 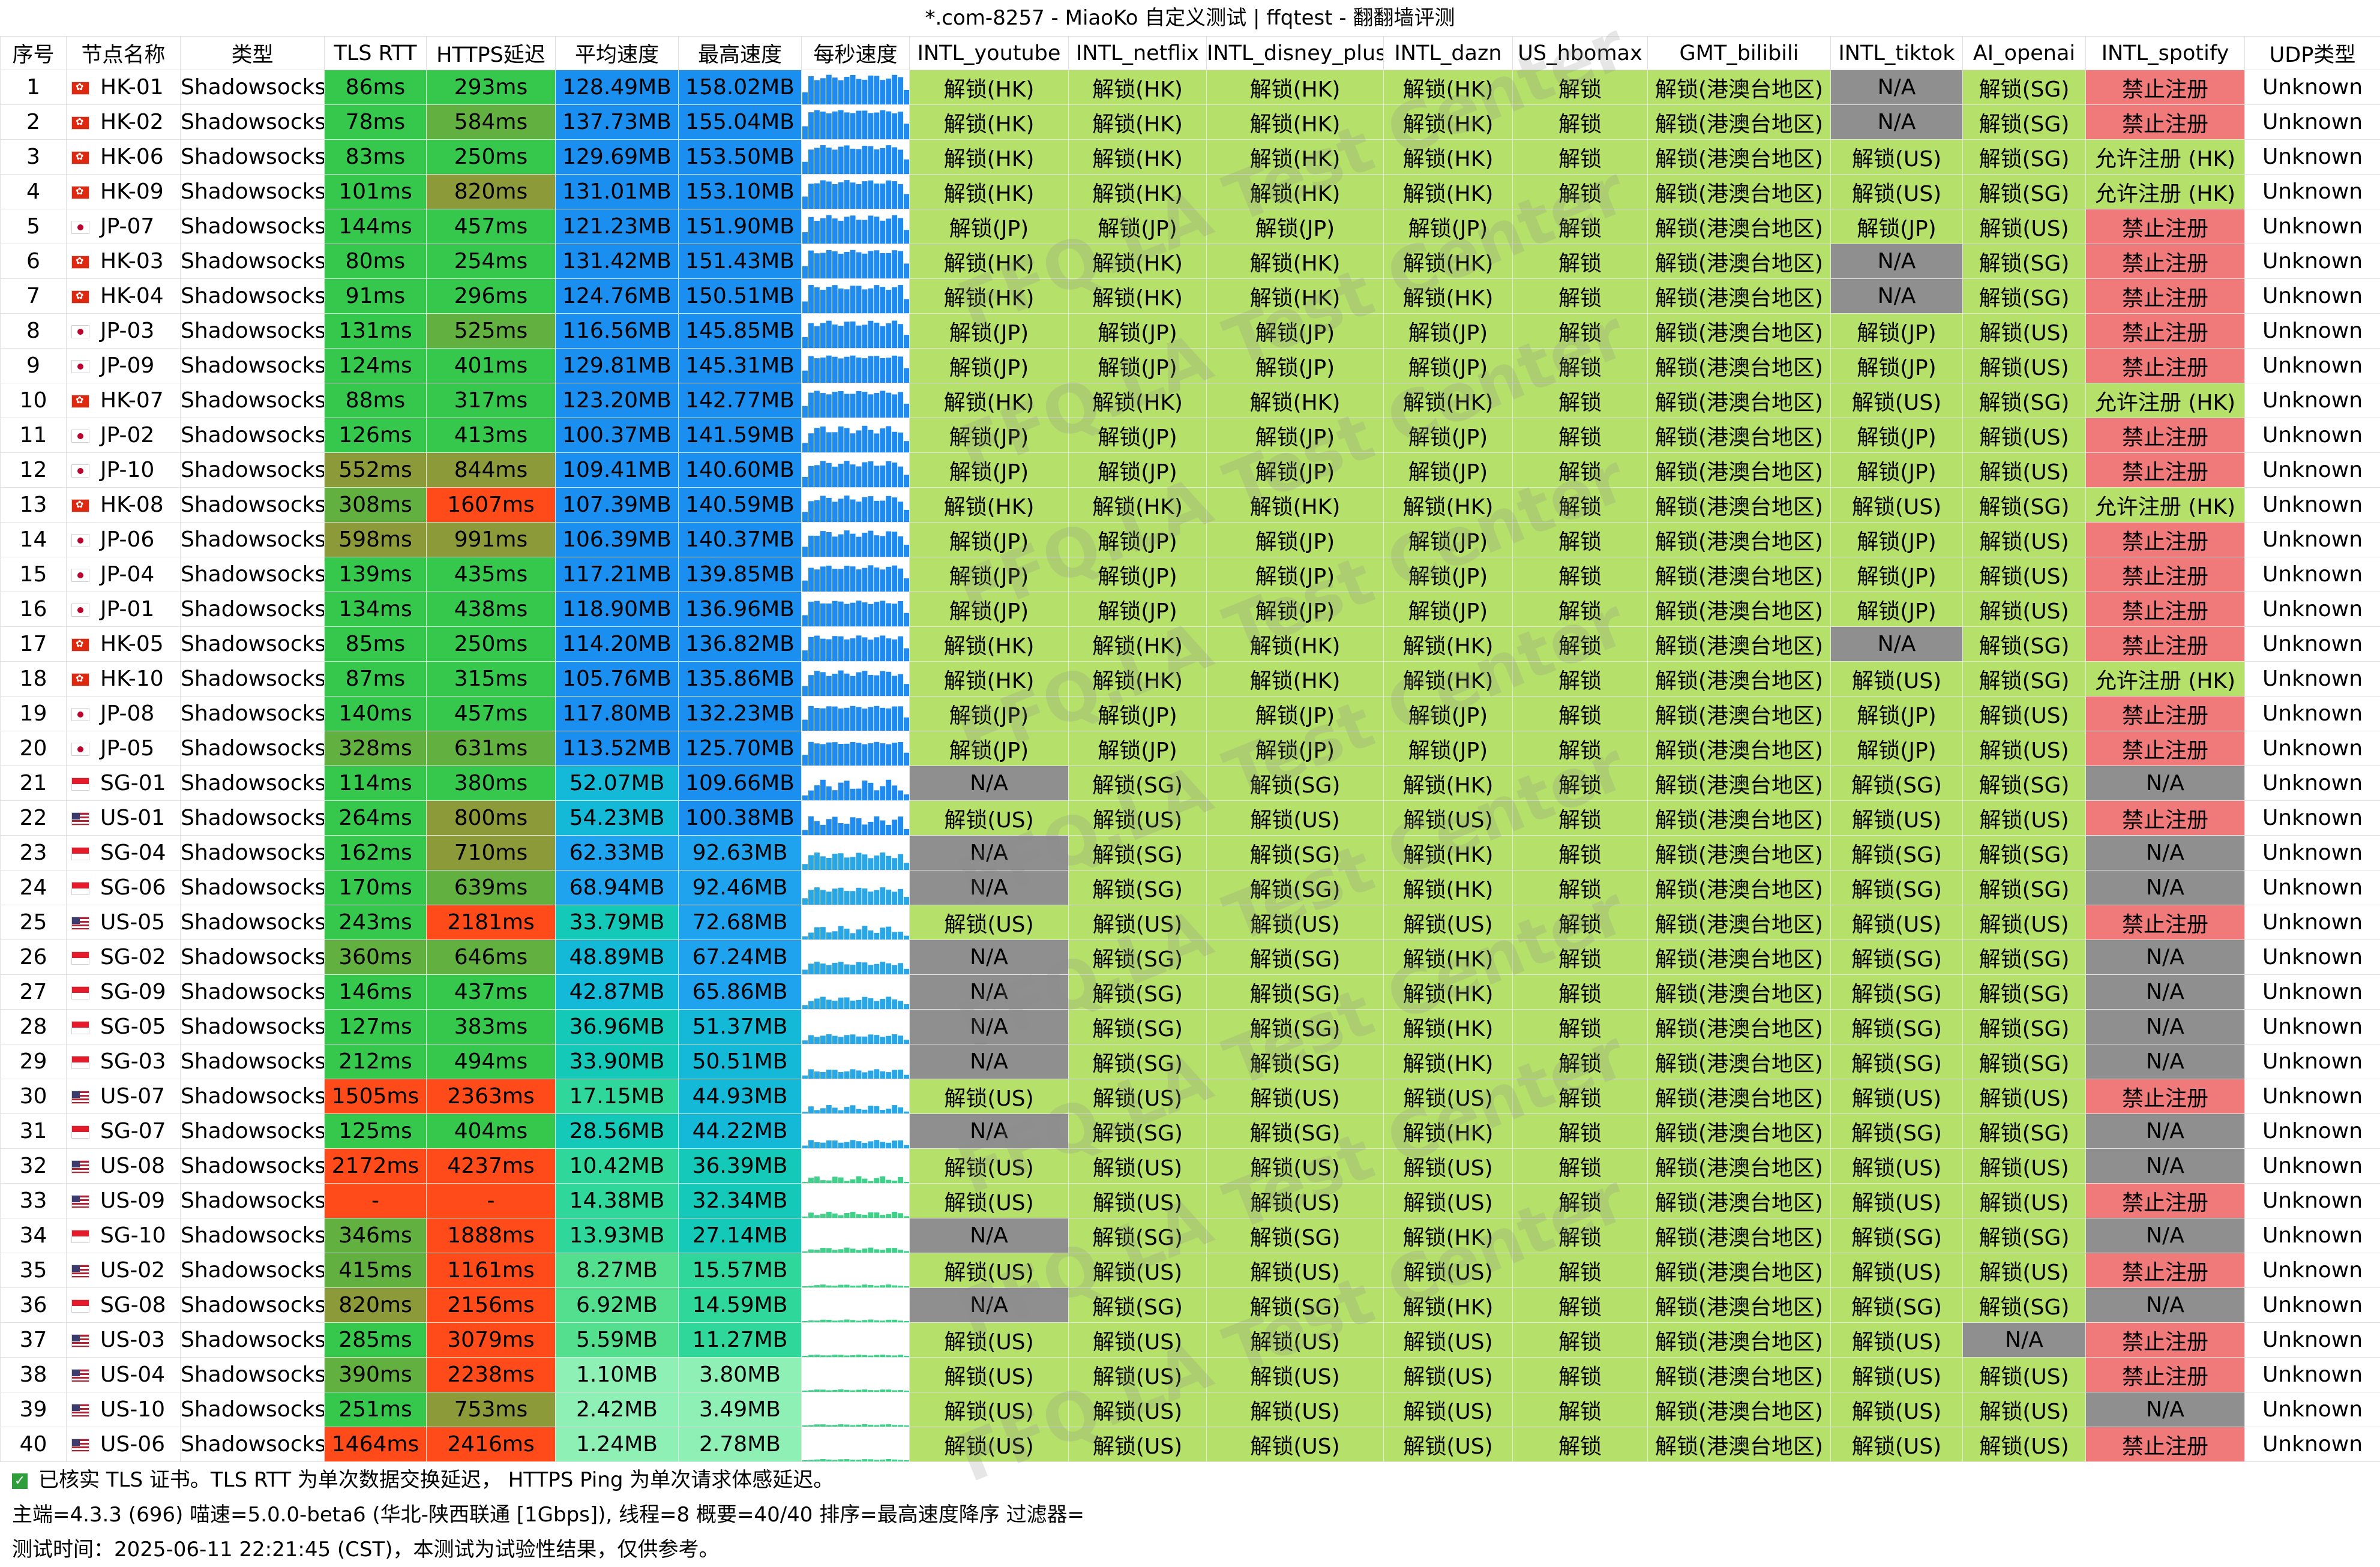 I want to click on max-speed: 50.51MB, so click(x=740, y=1061).